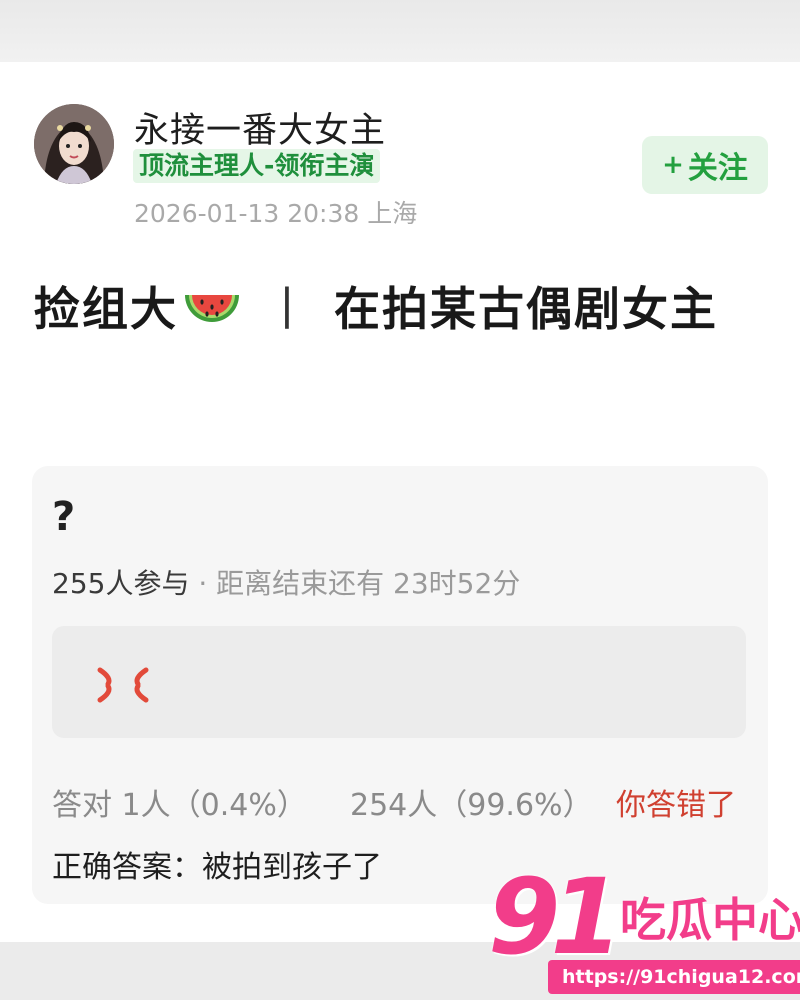 The image size is (800, 1000). I want to click on site-watermark: 91 吃瓜中心 https://91chigua12.com, so click(644, 928).